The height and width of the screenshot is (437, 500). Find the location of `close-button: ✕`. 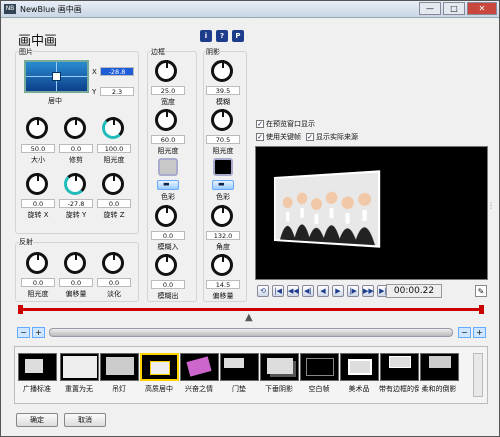

close-button: ✕ is located at coordinates (482, 8).